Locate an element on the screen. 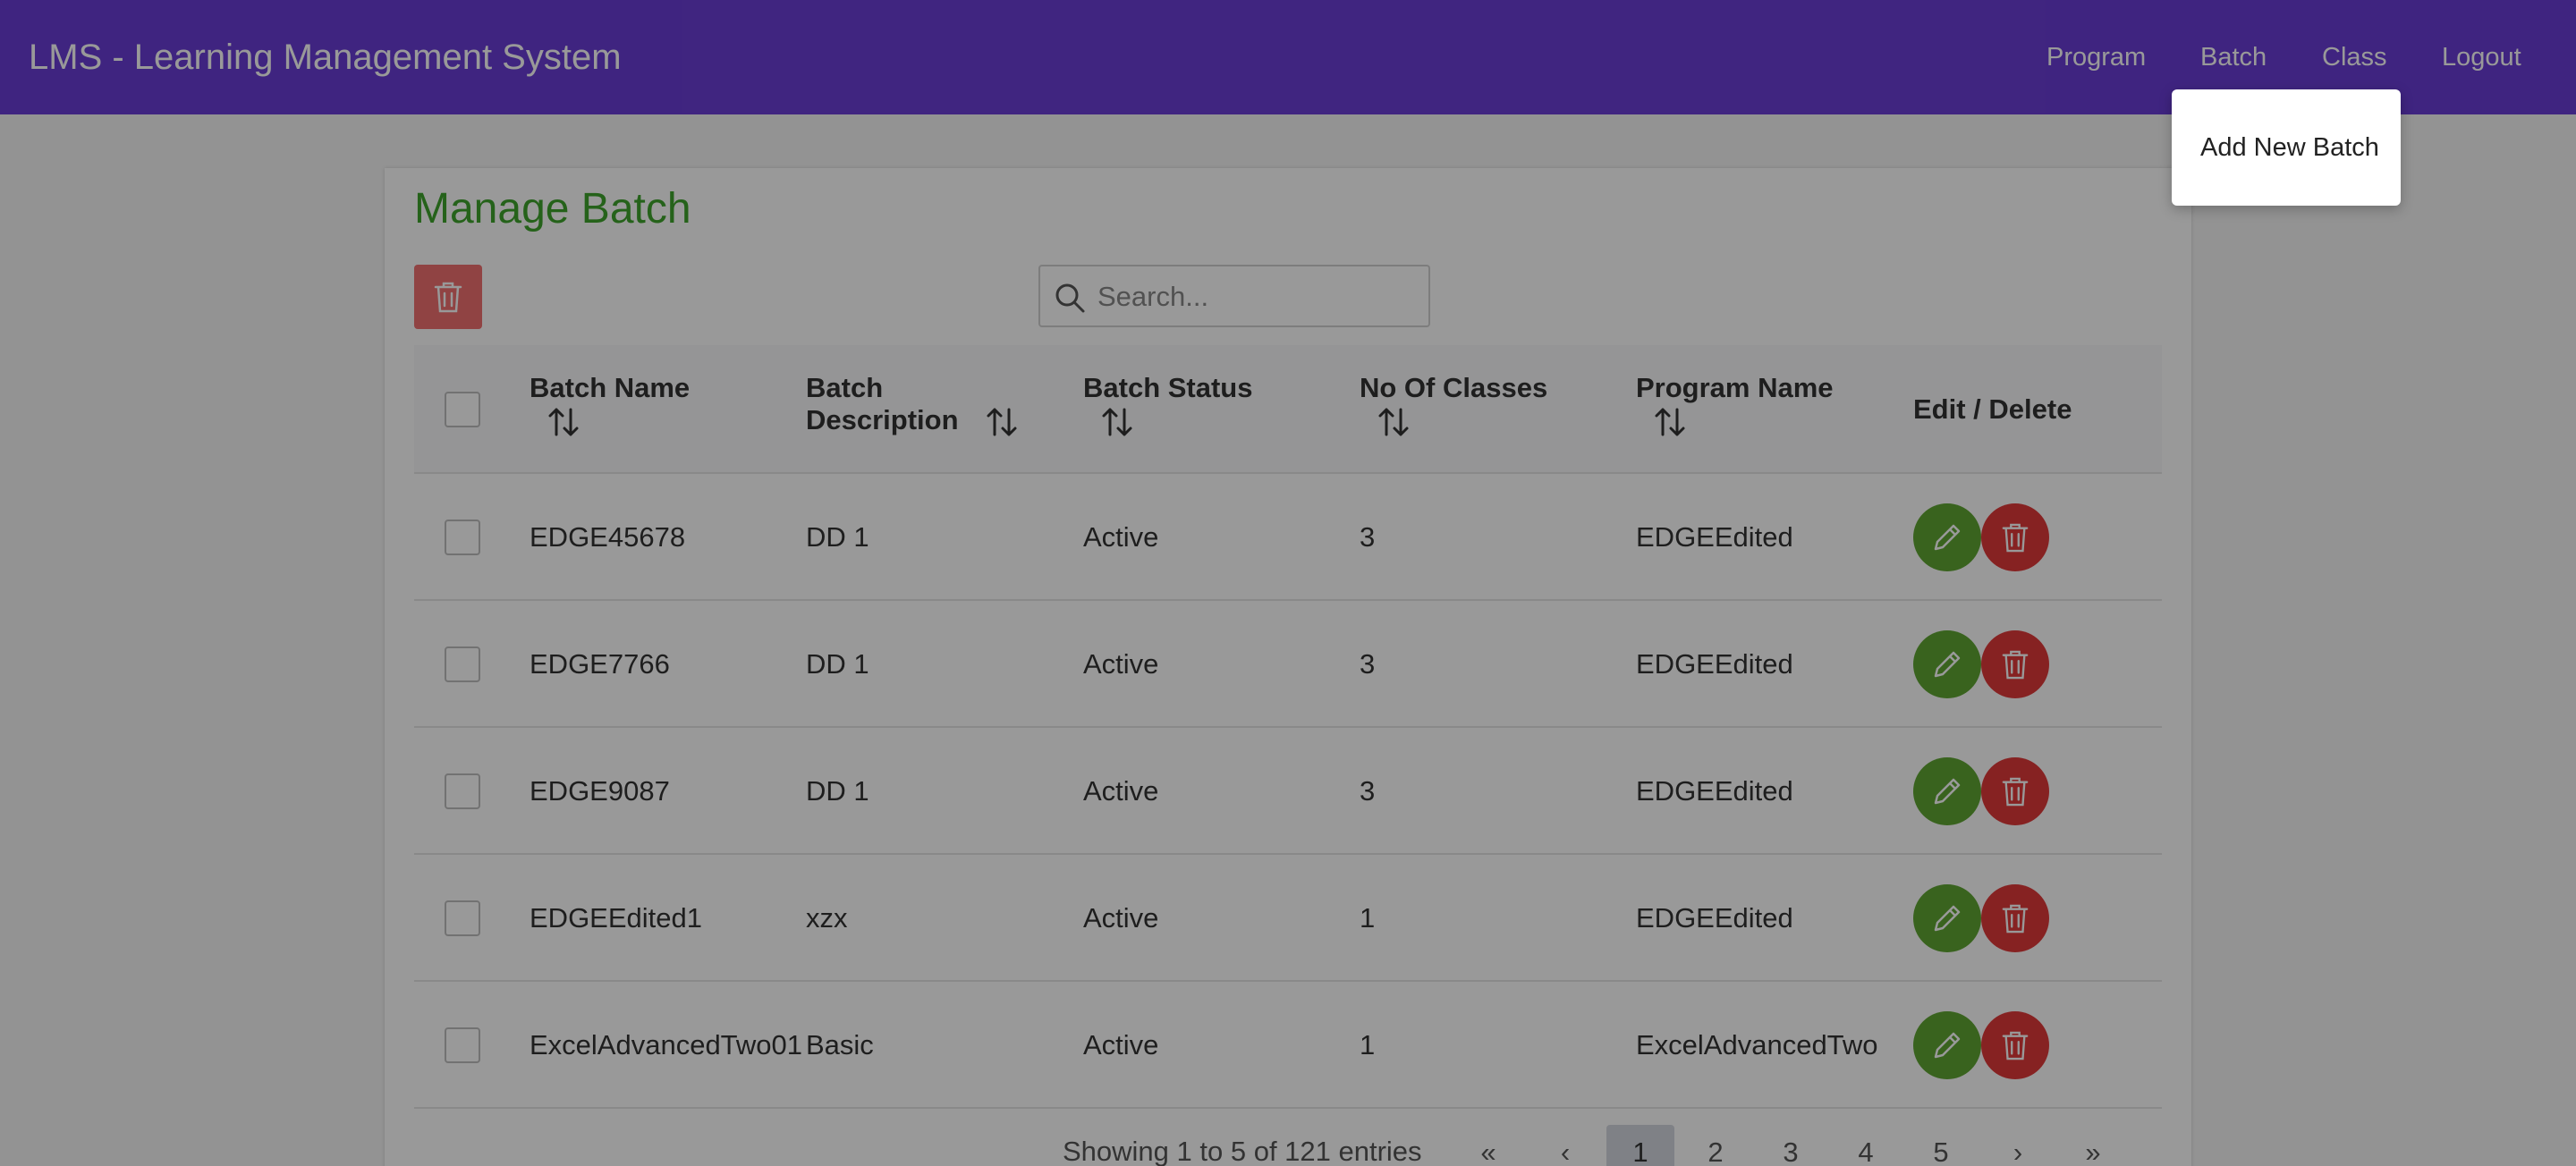 The image size is (2576, 1166). batch-dropdown-menu: Add New Batch is located at coordinates (2286, 147).